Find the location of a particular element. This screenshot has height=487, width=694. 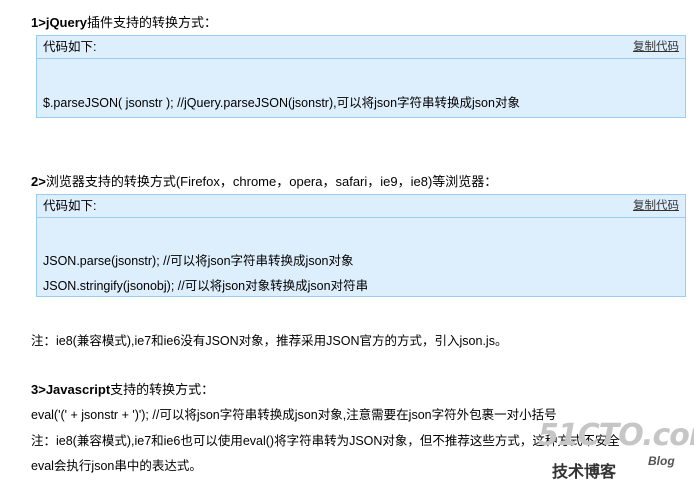

section3-number: 3> is located at coordinates (38, 389).